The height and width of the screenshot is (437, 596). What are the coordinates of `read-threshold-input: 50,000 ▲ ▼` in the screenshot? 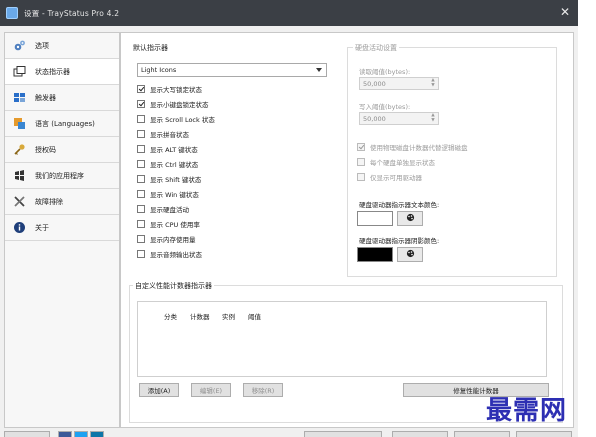 It's located at (399, 83).